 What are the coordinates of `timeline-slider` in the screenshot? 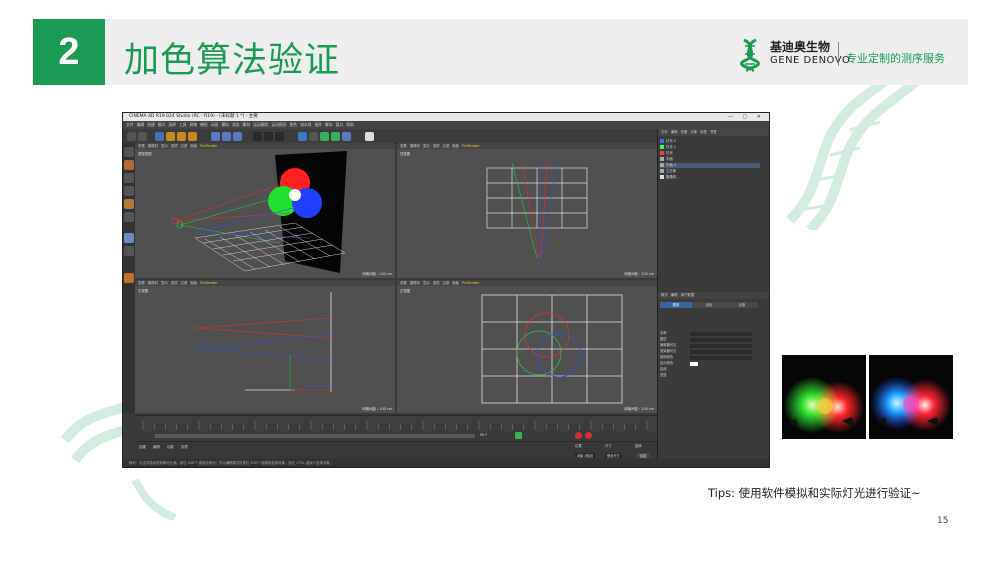 It's located at (315, 436).